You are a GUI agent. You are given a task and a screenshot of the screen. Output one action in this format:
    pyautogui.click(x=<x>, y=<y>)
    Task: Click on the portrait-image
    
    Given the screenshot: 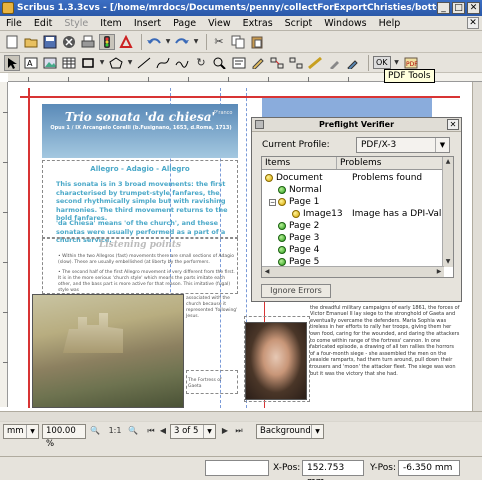 What is the action you would take?
    pyautogui.click(x=276, y=361)
    